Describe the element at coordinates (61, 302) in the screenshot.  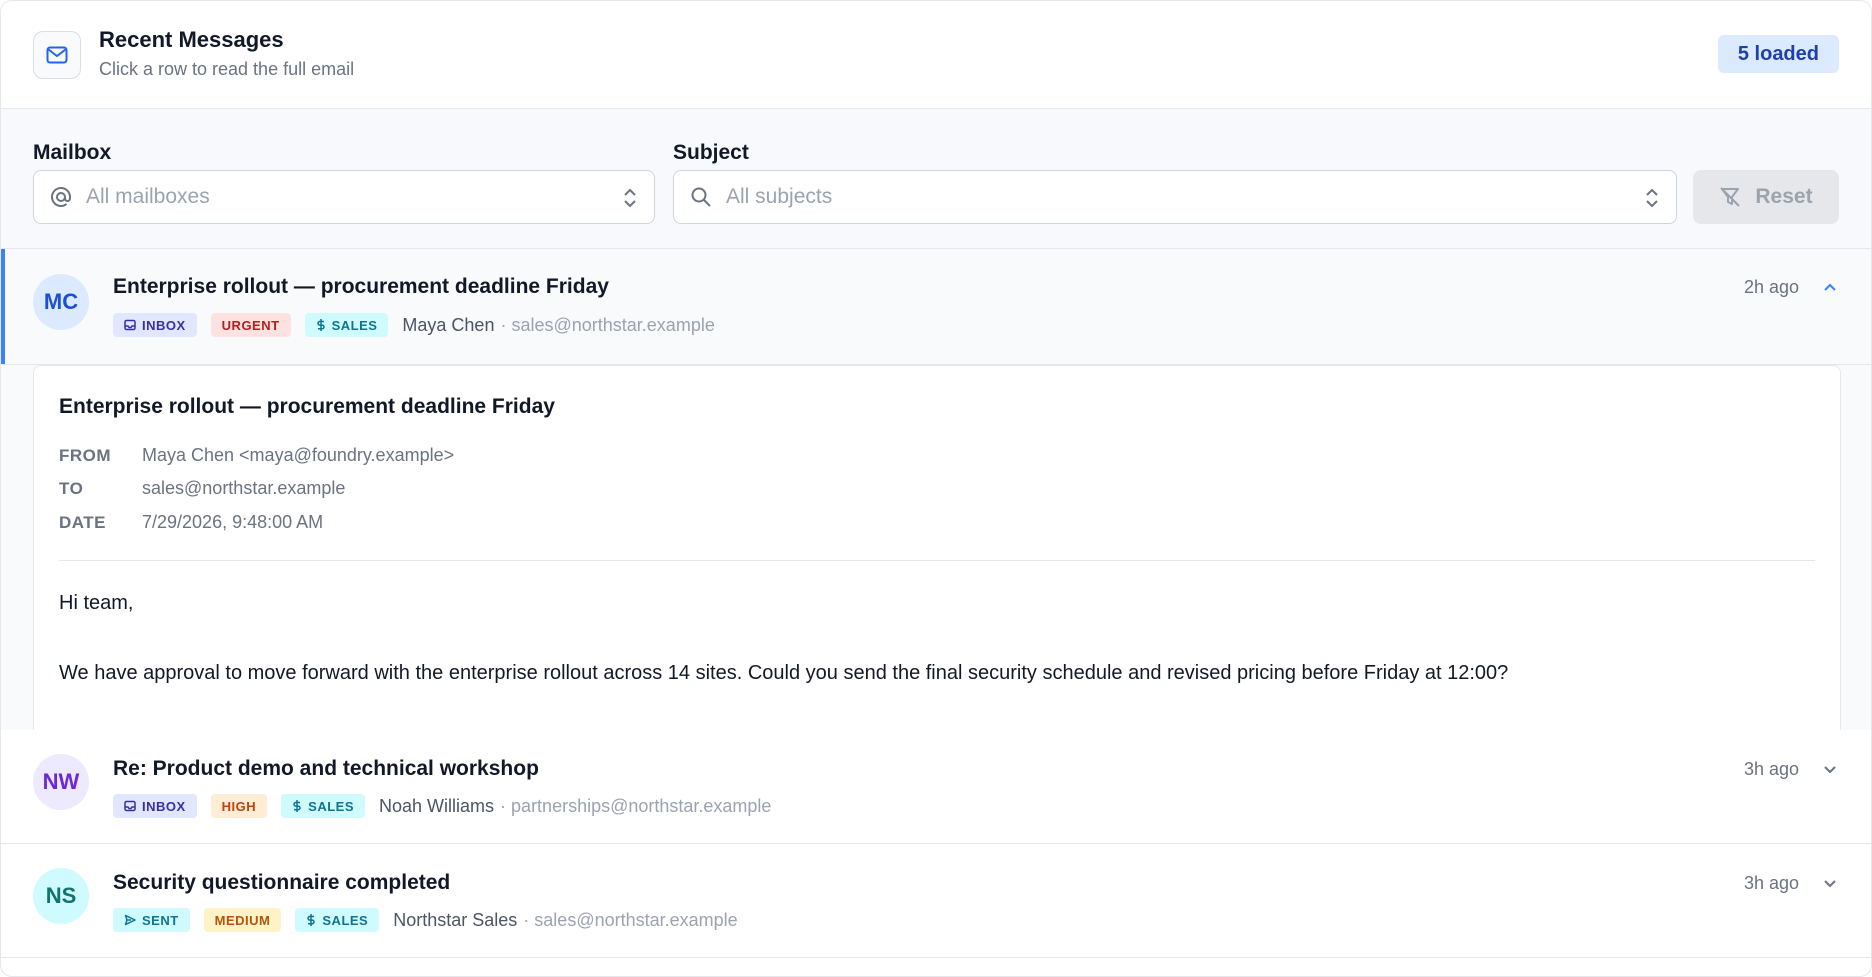
I see `avatar: MC` at that location.